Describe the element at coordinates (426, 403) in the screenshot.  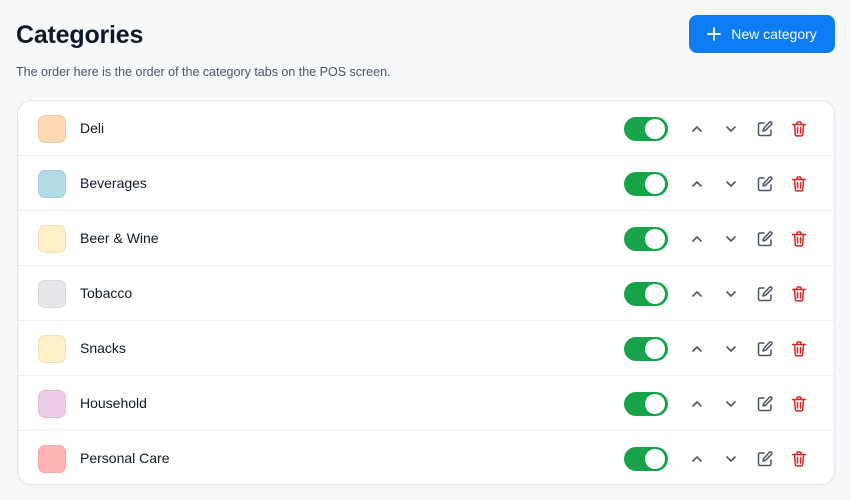
I see `category-row: Household` at that location.